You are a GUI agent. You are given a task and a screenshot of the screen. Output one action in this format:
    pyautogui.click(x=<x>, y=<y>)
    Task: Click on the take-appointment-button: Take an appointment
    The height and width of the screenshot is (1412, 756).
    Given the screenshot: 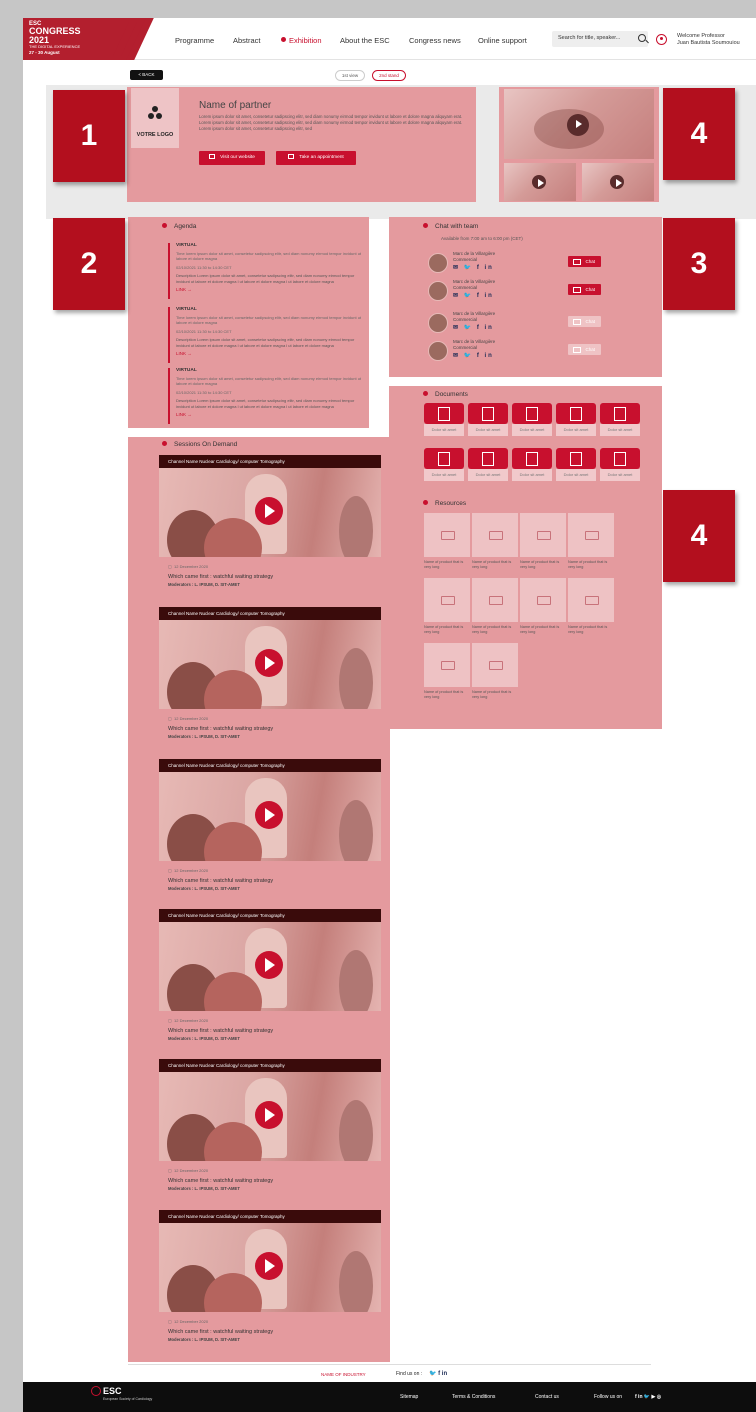 What is the action you would take?
    pyautogui.click(x=316, y=158)
    